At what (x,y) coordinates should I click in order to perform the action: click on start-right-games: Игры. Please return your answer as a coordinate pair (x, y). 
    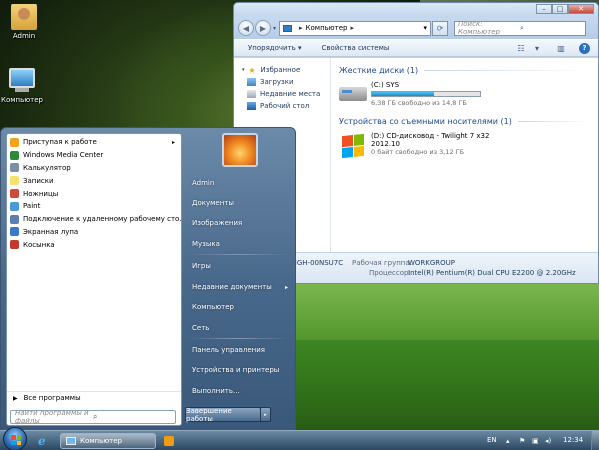
    Looking at the image, I should click on (201, 266).